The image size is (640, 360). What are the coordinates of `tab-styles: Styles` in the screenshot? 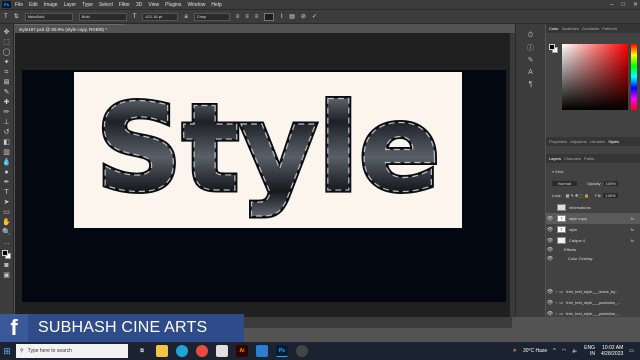 It's located at (613, 141).